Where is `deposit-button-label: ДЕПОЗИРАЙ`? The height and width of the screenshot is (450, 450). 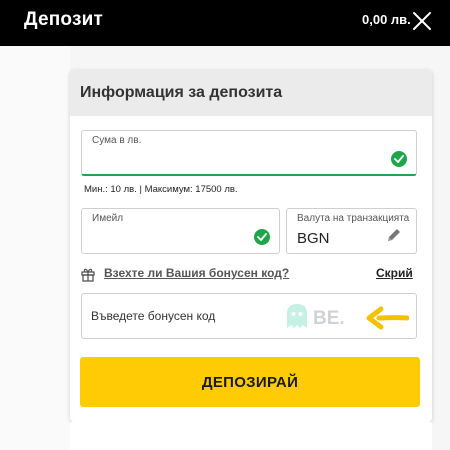
deposit-button-label: ДЕПОЗИРАЙ is located at coordinates (250, 382).